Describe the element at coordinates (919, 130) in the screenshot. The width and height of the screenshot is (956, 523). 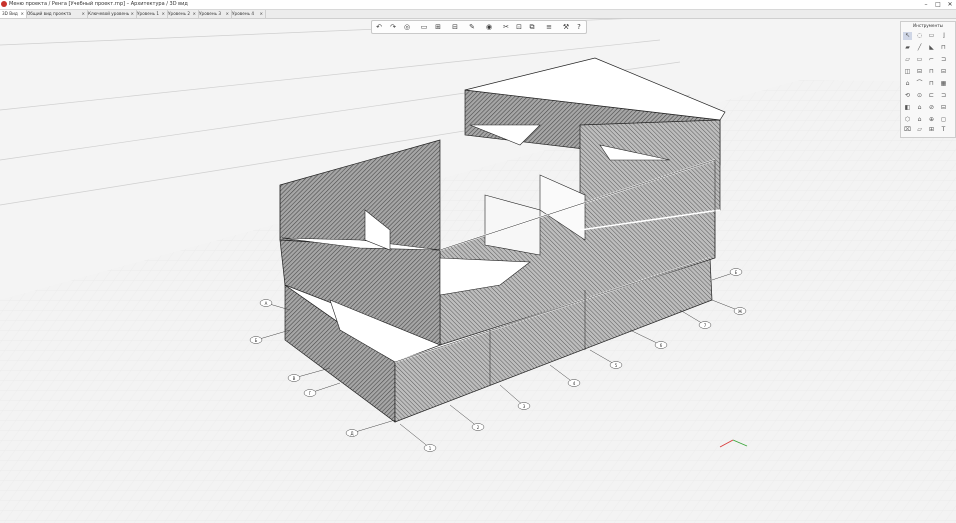
I see `dimension-tool-icon: ▱` at that location.